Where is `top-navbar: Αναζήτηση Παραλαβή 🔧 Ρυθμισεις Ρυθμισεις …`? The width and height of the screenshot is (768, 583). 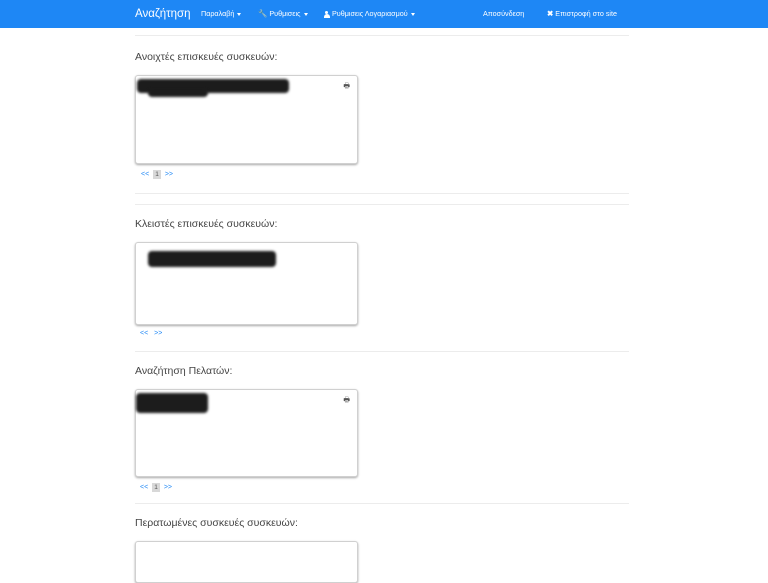 top-navbar: Αναζήτηση Παραλαβή 🔧 Ρυθμισεις Ρυθμισεις … is located at coordinates (384, 14).